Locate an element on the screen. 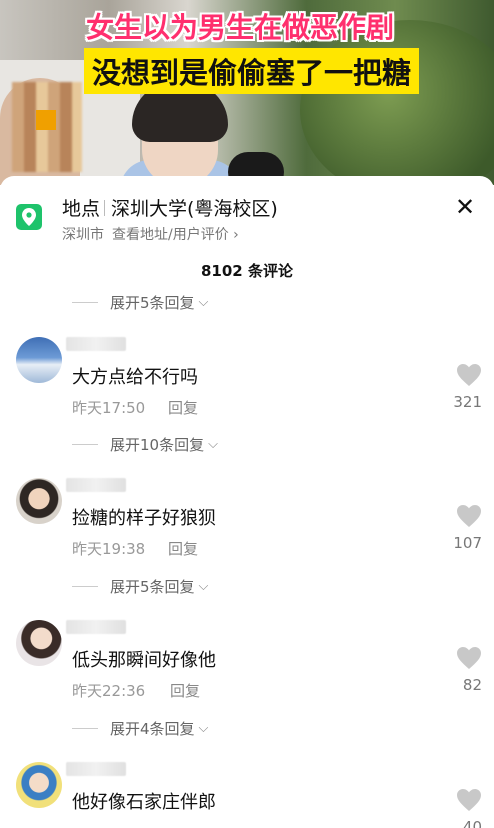 The image size is (494, 828). expand-replies-label: 展开4条回复 is located at coordinates (152, 729).